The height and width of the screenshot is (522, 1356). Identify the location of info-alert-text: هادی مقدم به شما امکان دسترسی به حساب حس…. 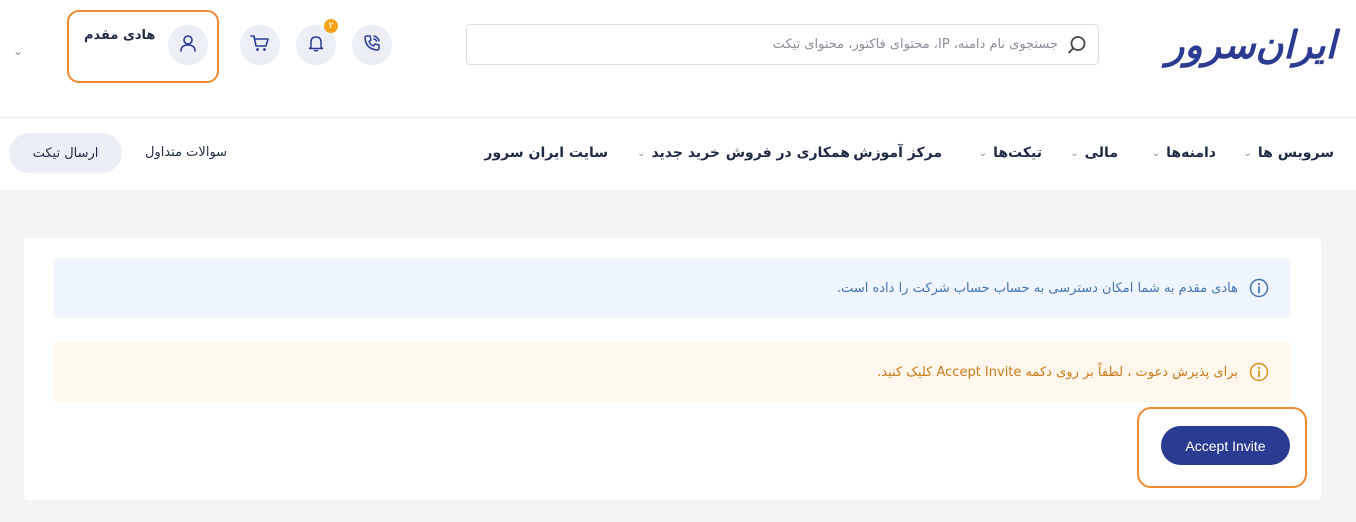
(1037, 288).